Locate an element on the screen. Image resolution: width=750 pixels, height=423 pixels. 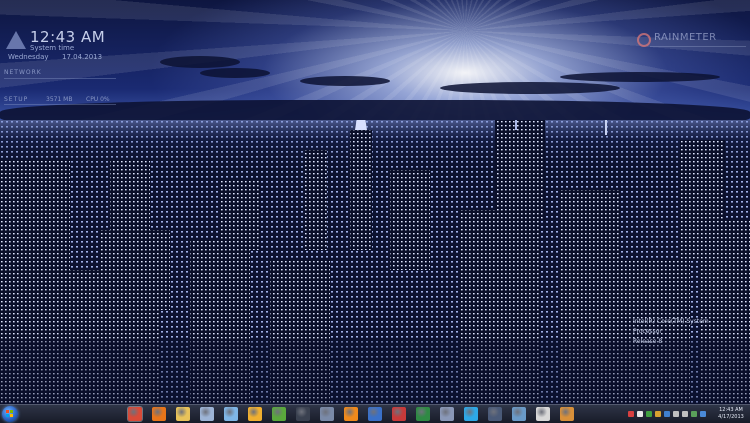
chrome-taskbar-icon is located at coordinates (135, 414).